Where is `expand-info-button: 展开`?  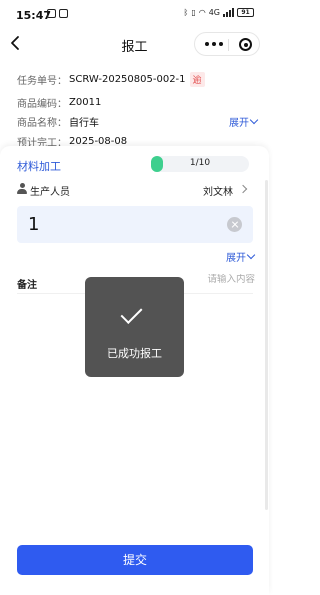
expand-info-button: 展开 is located at coordinates (244, 121).